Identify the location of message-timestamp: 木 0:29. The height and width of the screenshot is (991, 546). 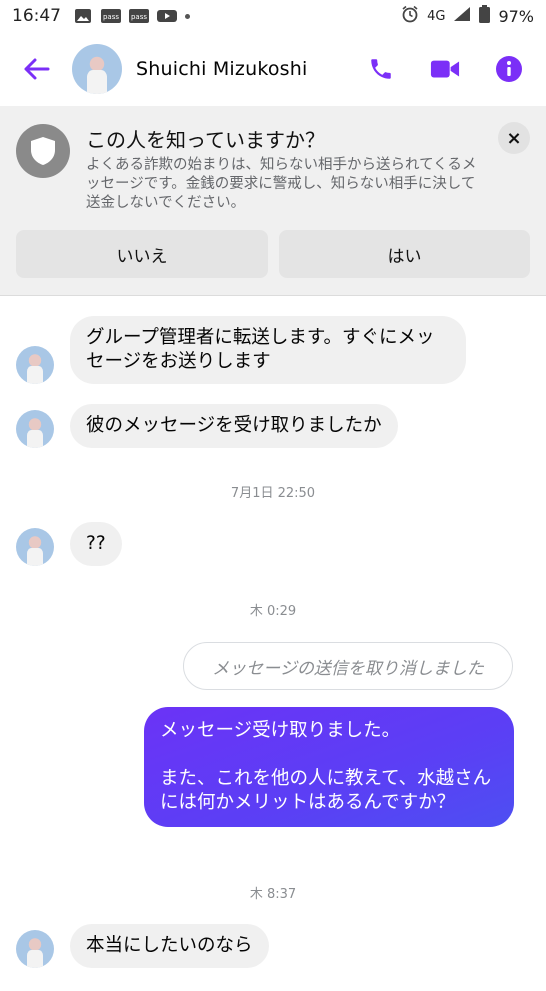
(273, 611).